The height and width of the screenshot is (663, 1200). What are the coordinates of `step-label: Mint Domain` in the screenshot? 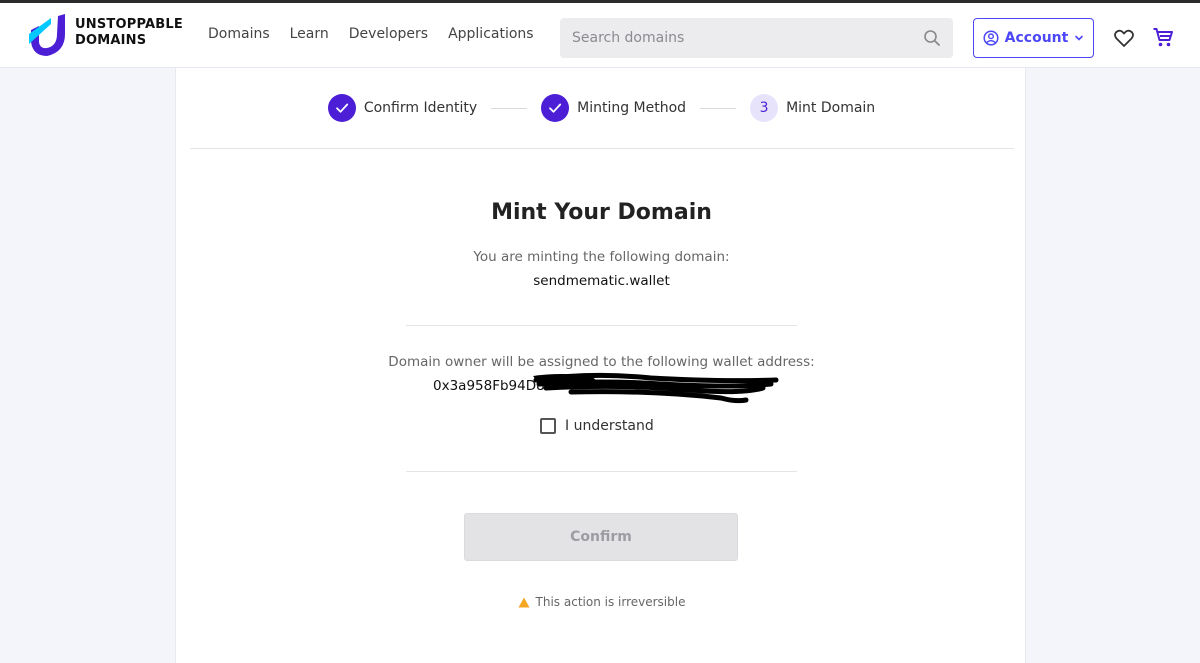 It's located at (831, 108).